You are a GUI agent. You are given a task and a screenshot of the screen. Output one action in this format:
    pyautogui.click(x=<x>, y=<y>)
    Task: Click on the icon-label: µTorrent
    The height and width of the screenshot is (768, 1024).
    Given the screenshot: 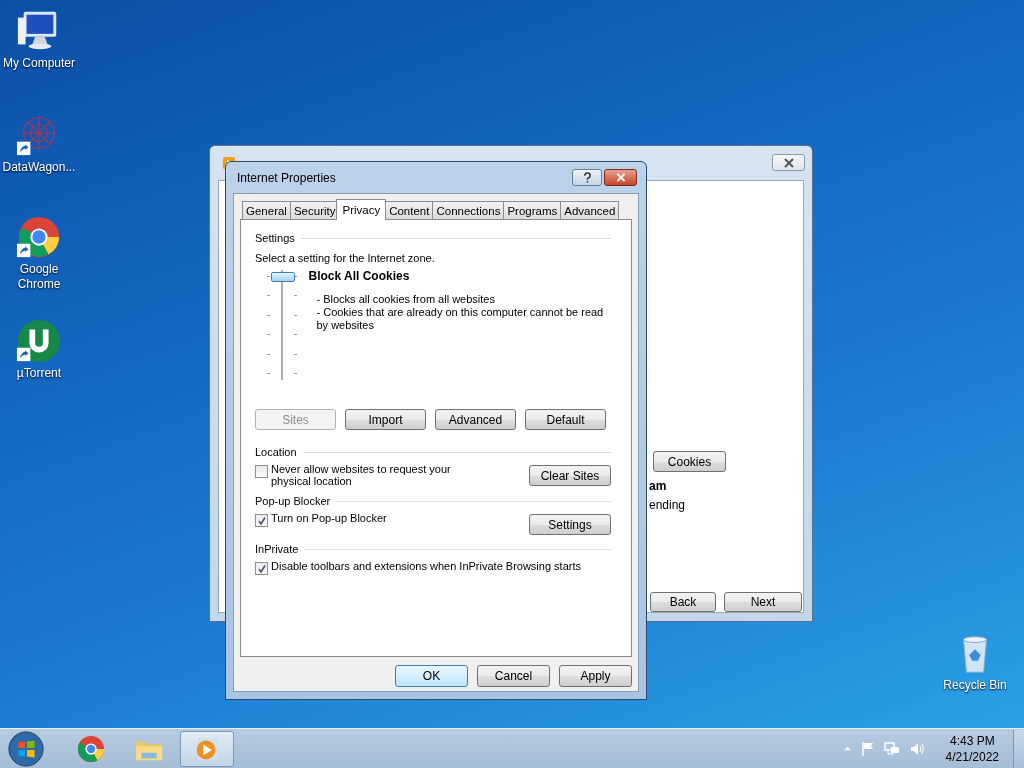 What is the action you would take?
    pyautogui.click(x=39, y=373)
    